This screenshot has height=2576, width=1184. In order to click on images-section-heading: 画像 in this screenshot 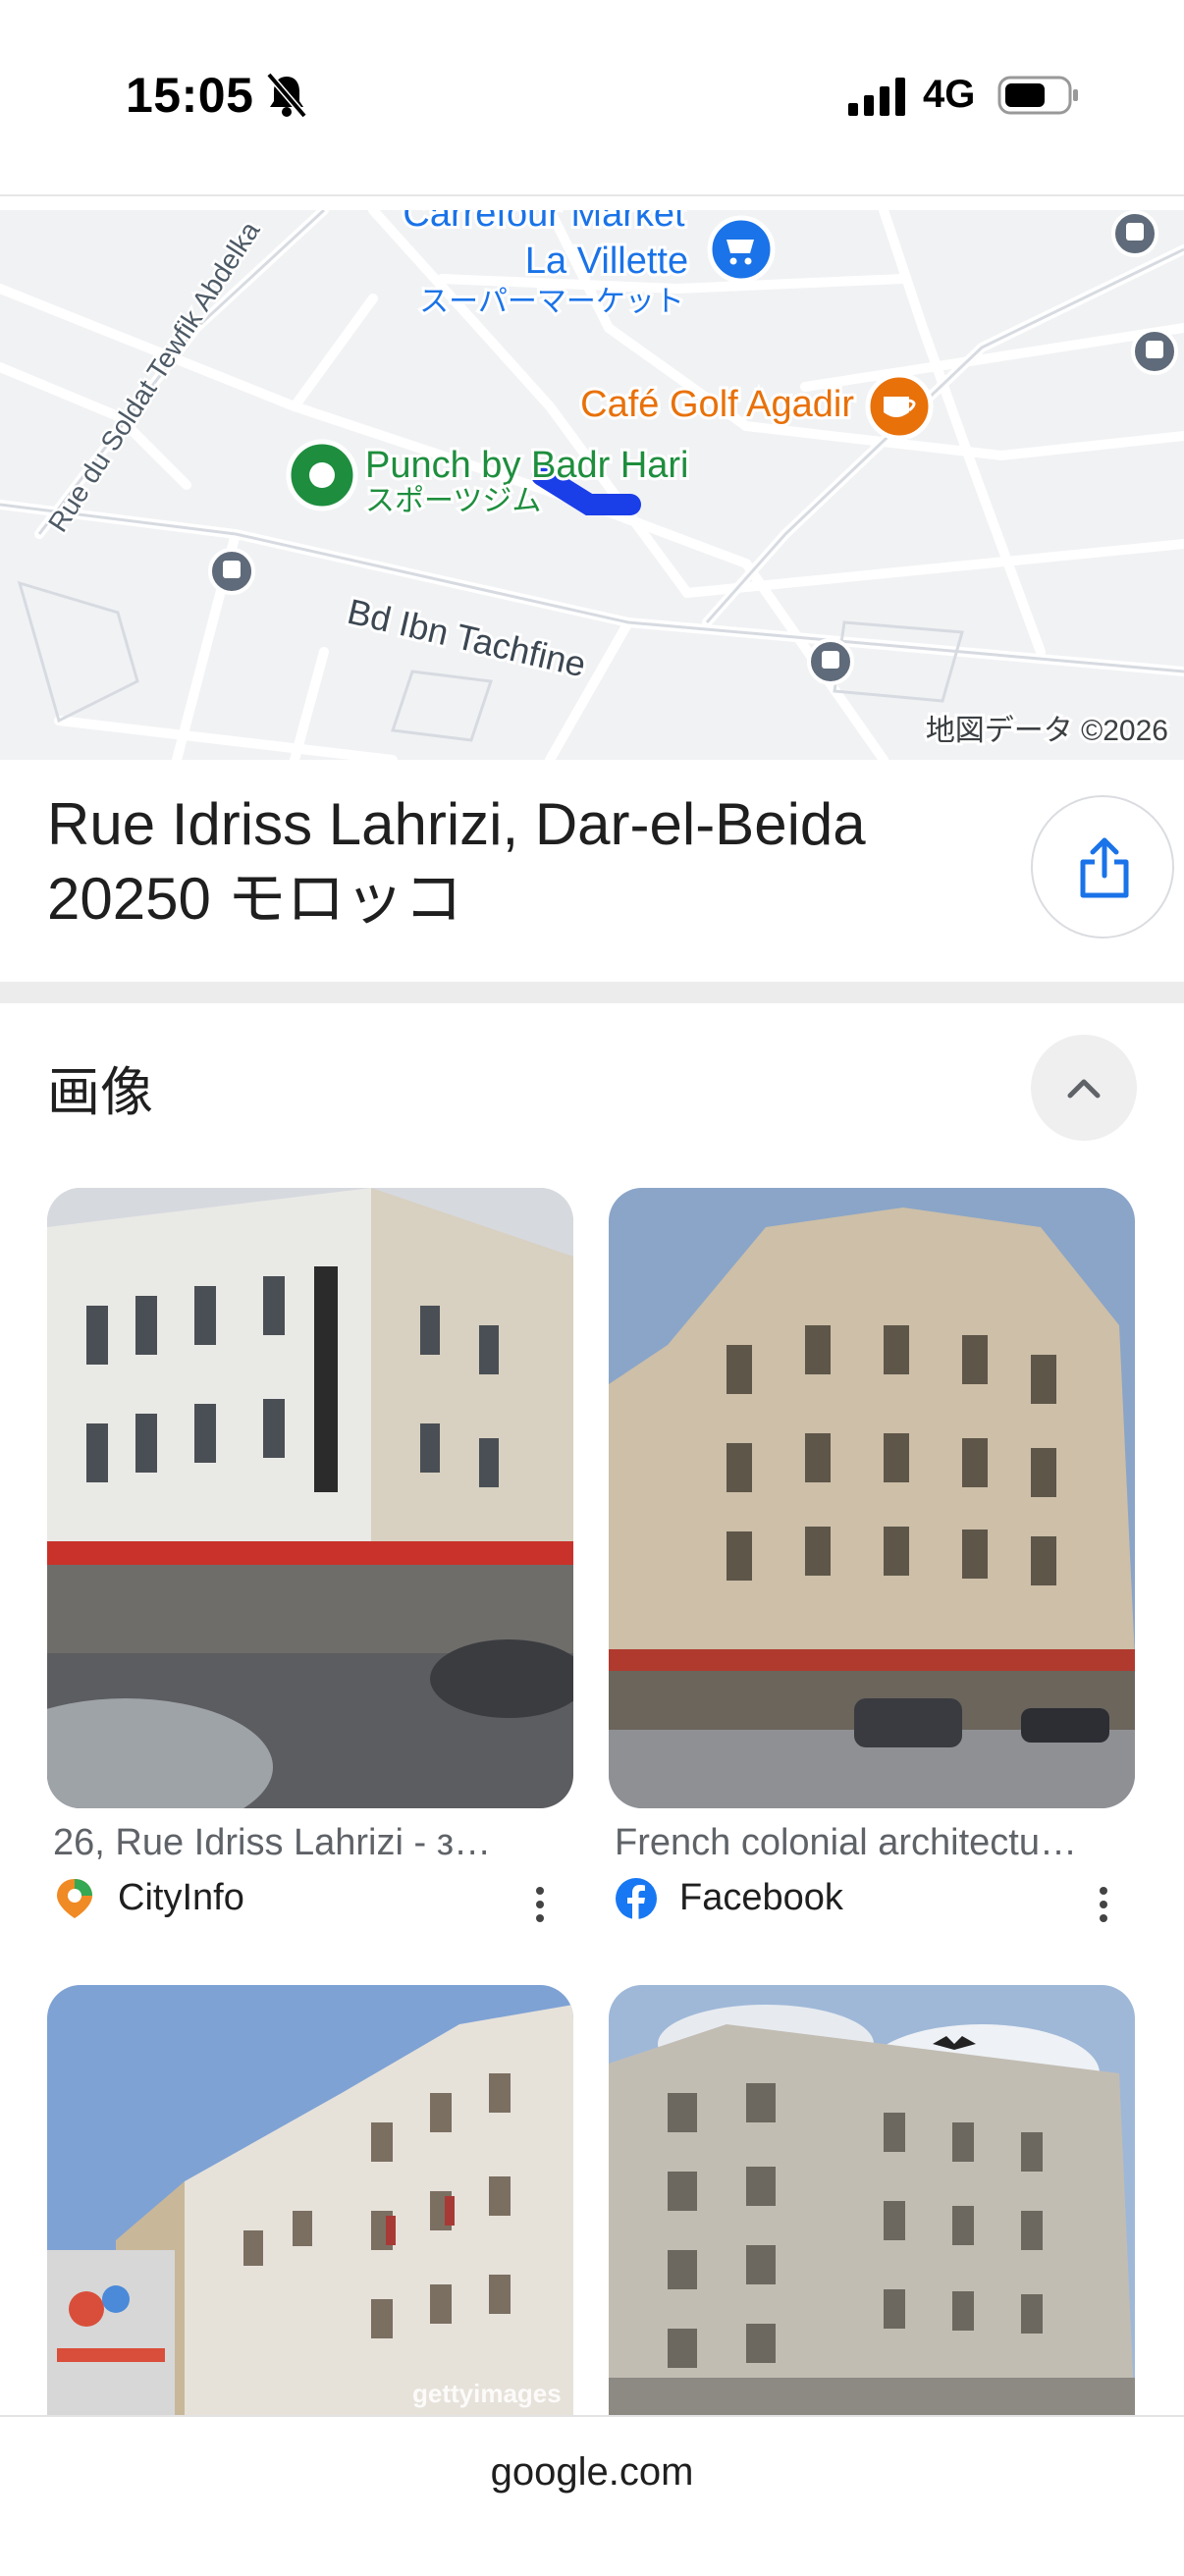, I will do `click(100, 1092)`.